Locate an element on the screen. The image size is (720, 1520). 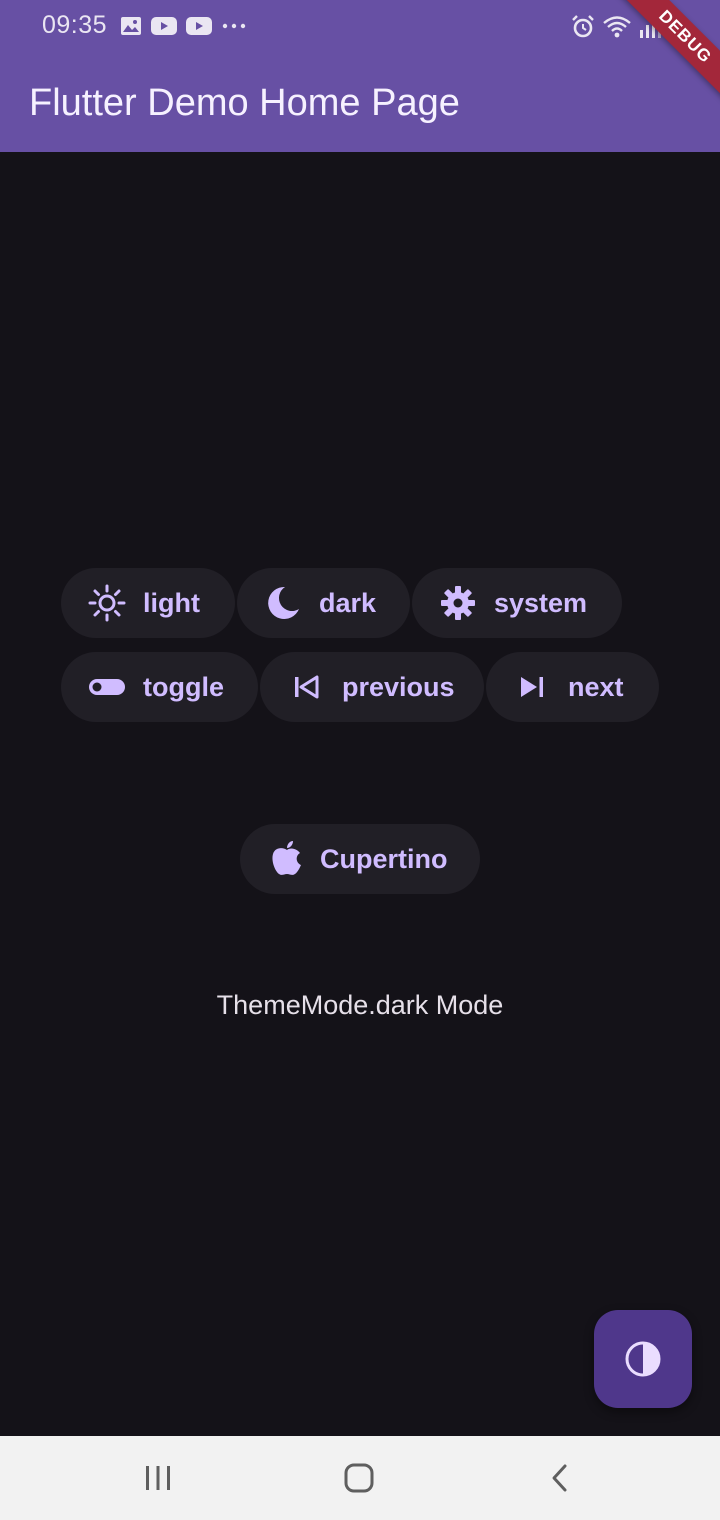
cupertino-button-label: Cupertino is located at coordinates (384, 858).